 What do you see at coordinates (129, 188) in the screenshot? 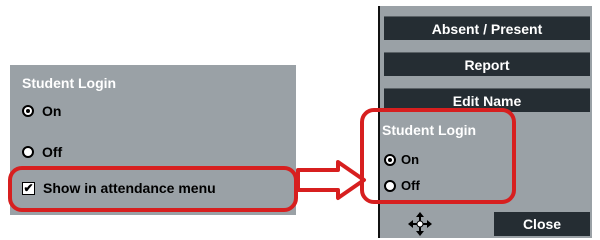
I see `checkbox-label: Show in attendance menu` at bounding box center [129, 188].